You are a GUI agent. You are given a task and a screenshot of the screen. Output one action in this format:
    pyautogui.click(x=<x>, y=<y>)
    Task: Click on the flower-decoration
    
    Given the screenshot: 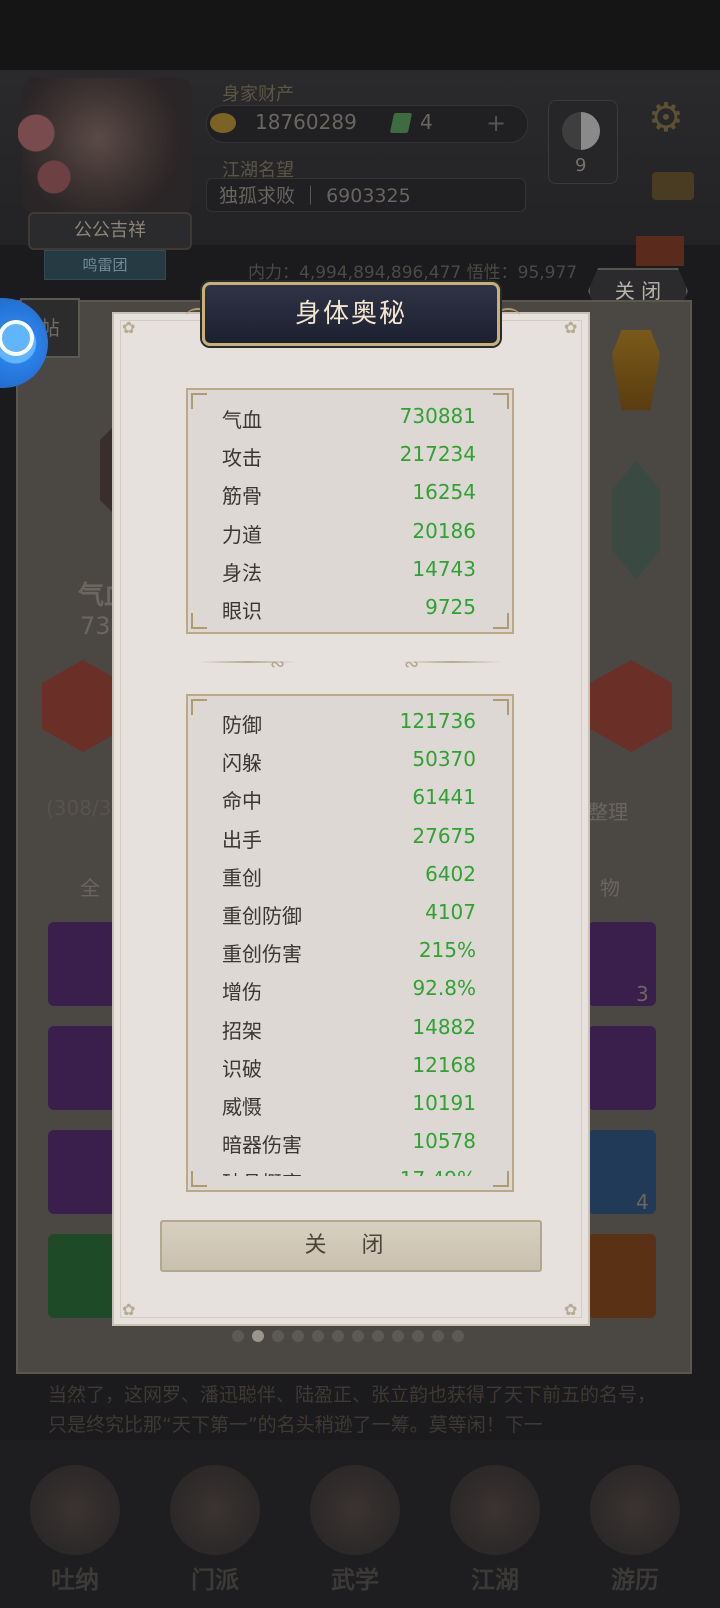 What is the action you would take?
    pyautogui.click(x=48, y=155)
    